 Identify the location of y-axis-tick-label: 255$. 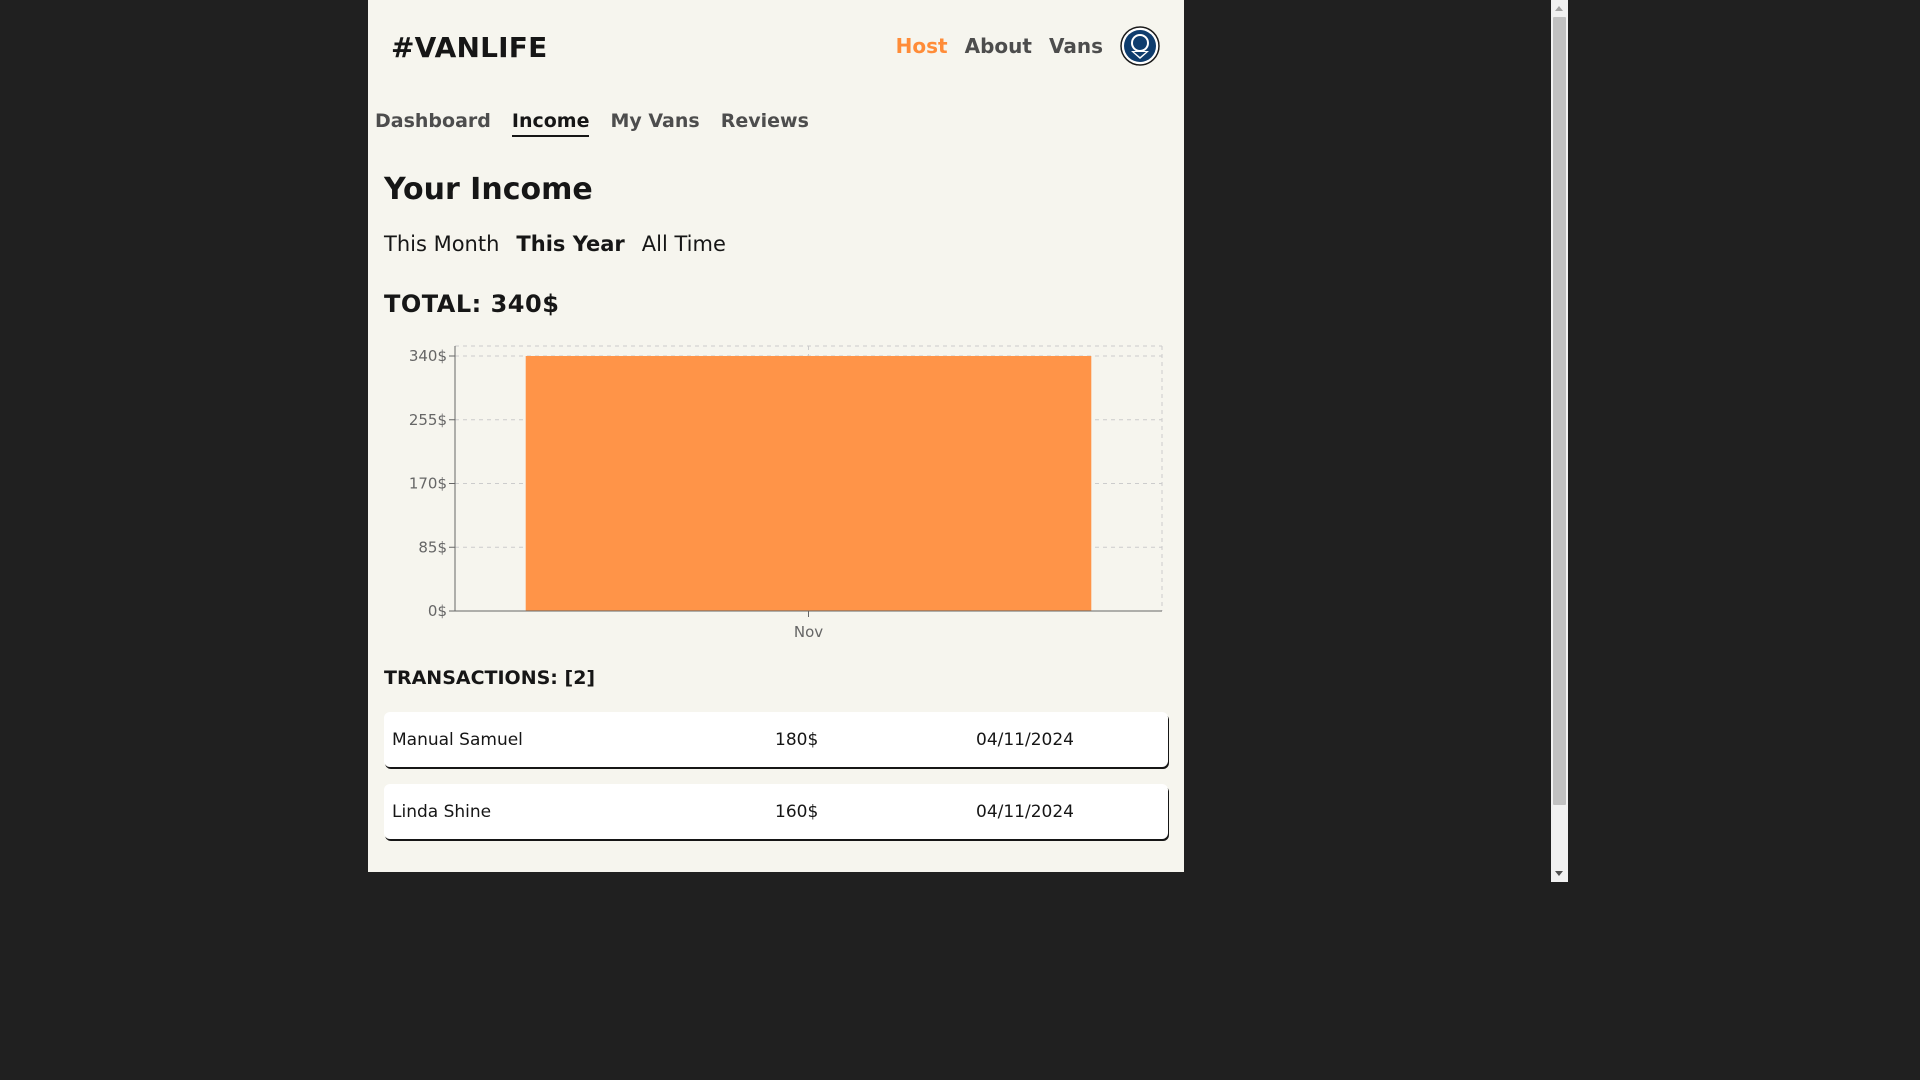
(428, 420).